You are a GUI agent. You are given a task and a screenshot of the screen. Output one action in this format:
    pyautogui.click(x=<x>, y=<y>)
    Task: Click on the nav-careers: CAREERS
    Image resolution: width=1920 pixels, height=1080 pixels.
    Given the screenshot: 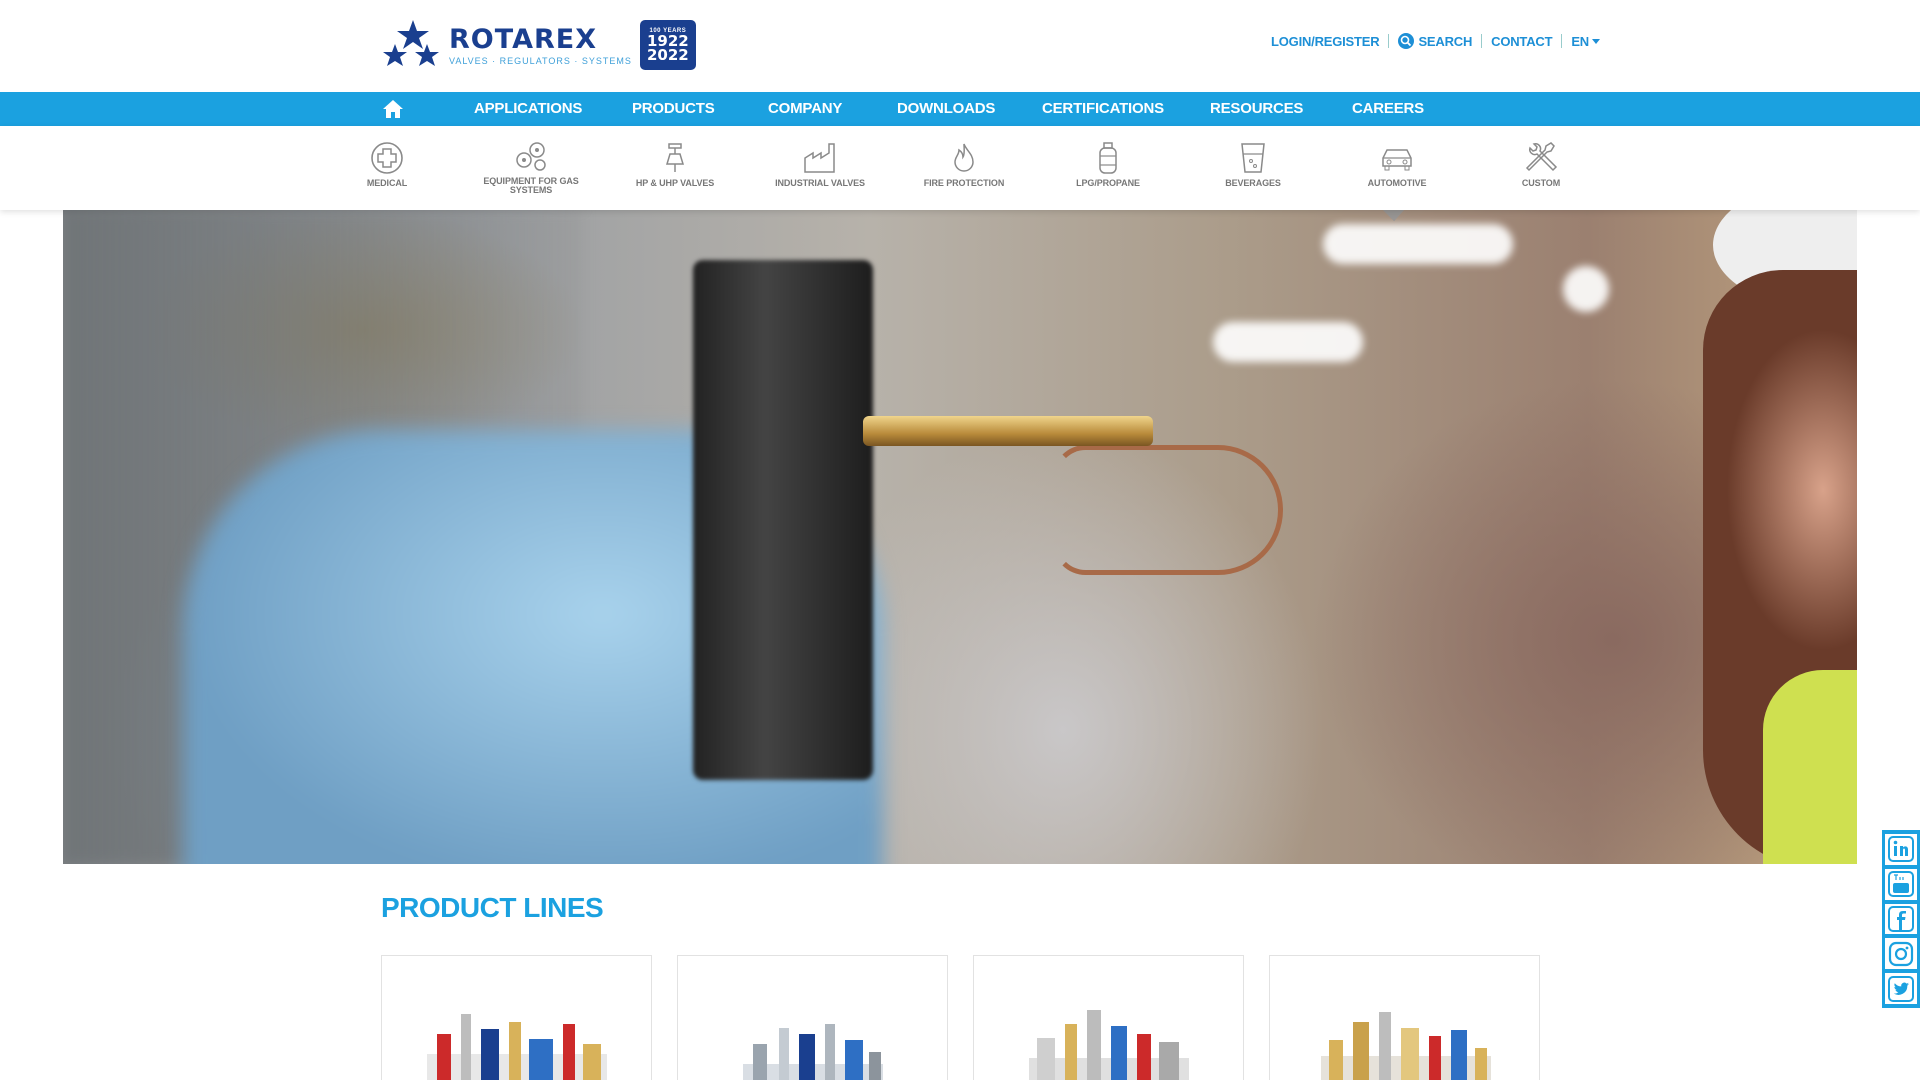 What is the action you would take?
    pyautogui.click(x=1388, y=109)
    